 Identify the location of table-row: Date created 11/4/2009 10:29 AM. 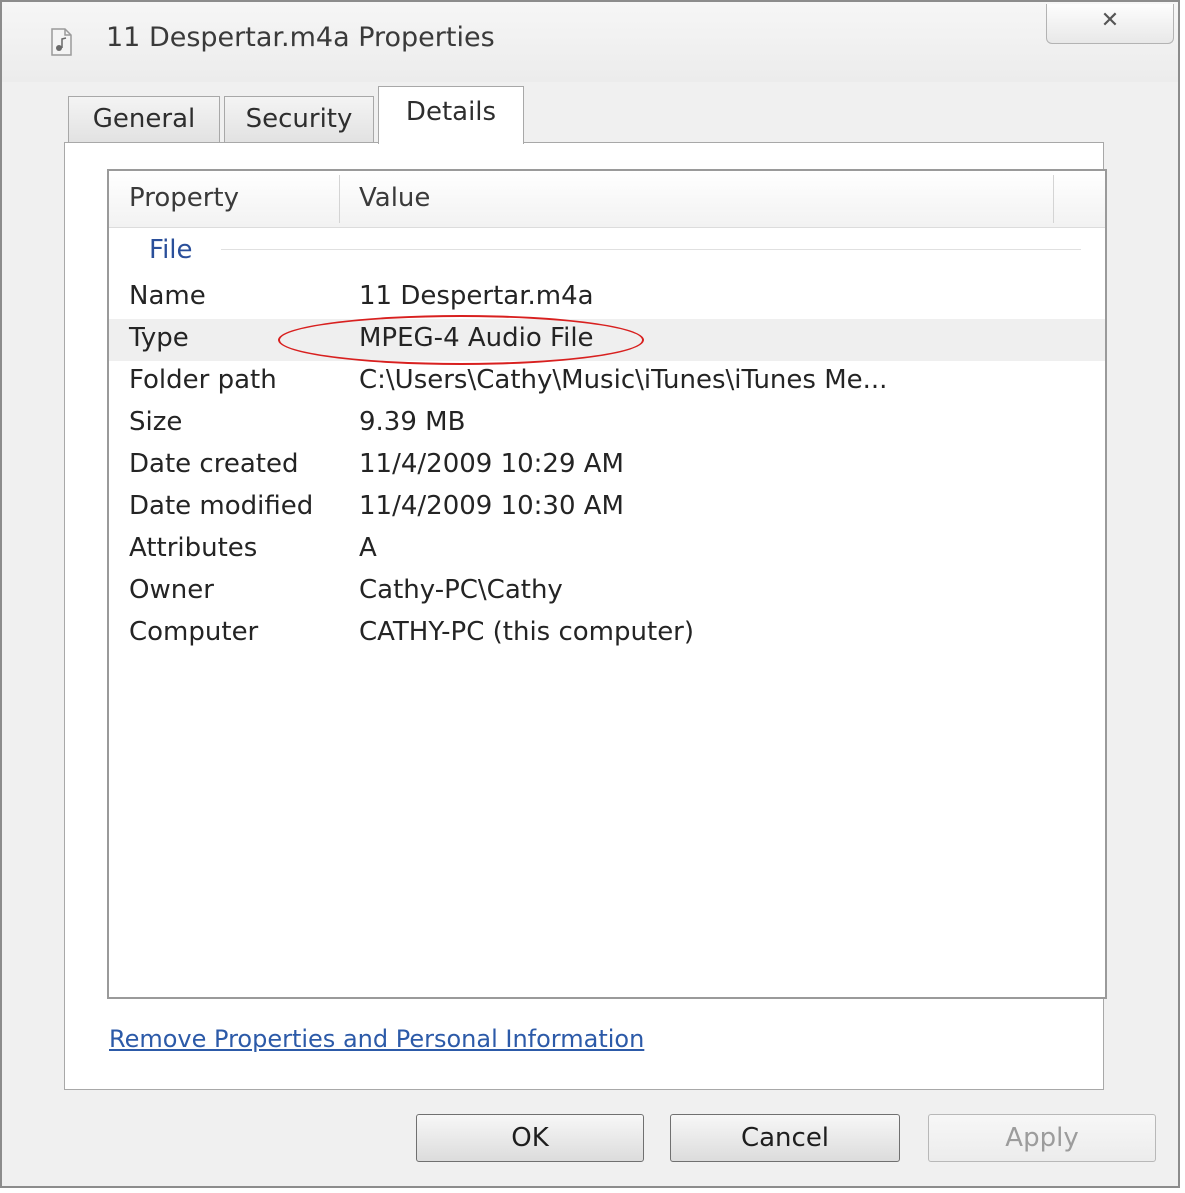
(607, 466).